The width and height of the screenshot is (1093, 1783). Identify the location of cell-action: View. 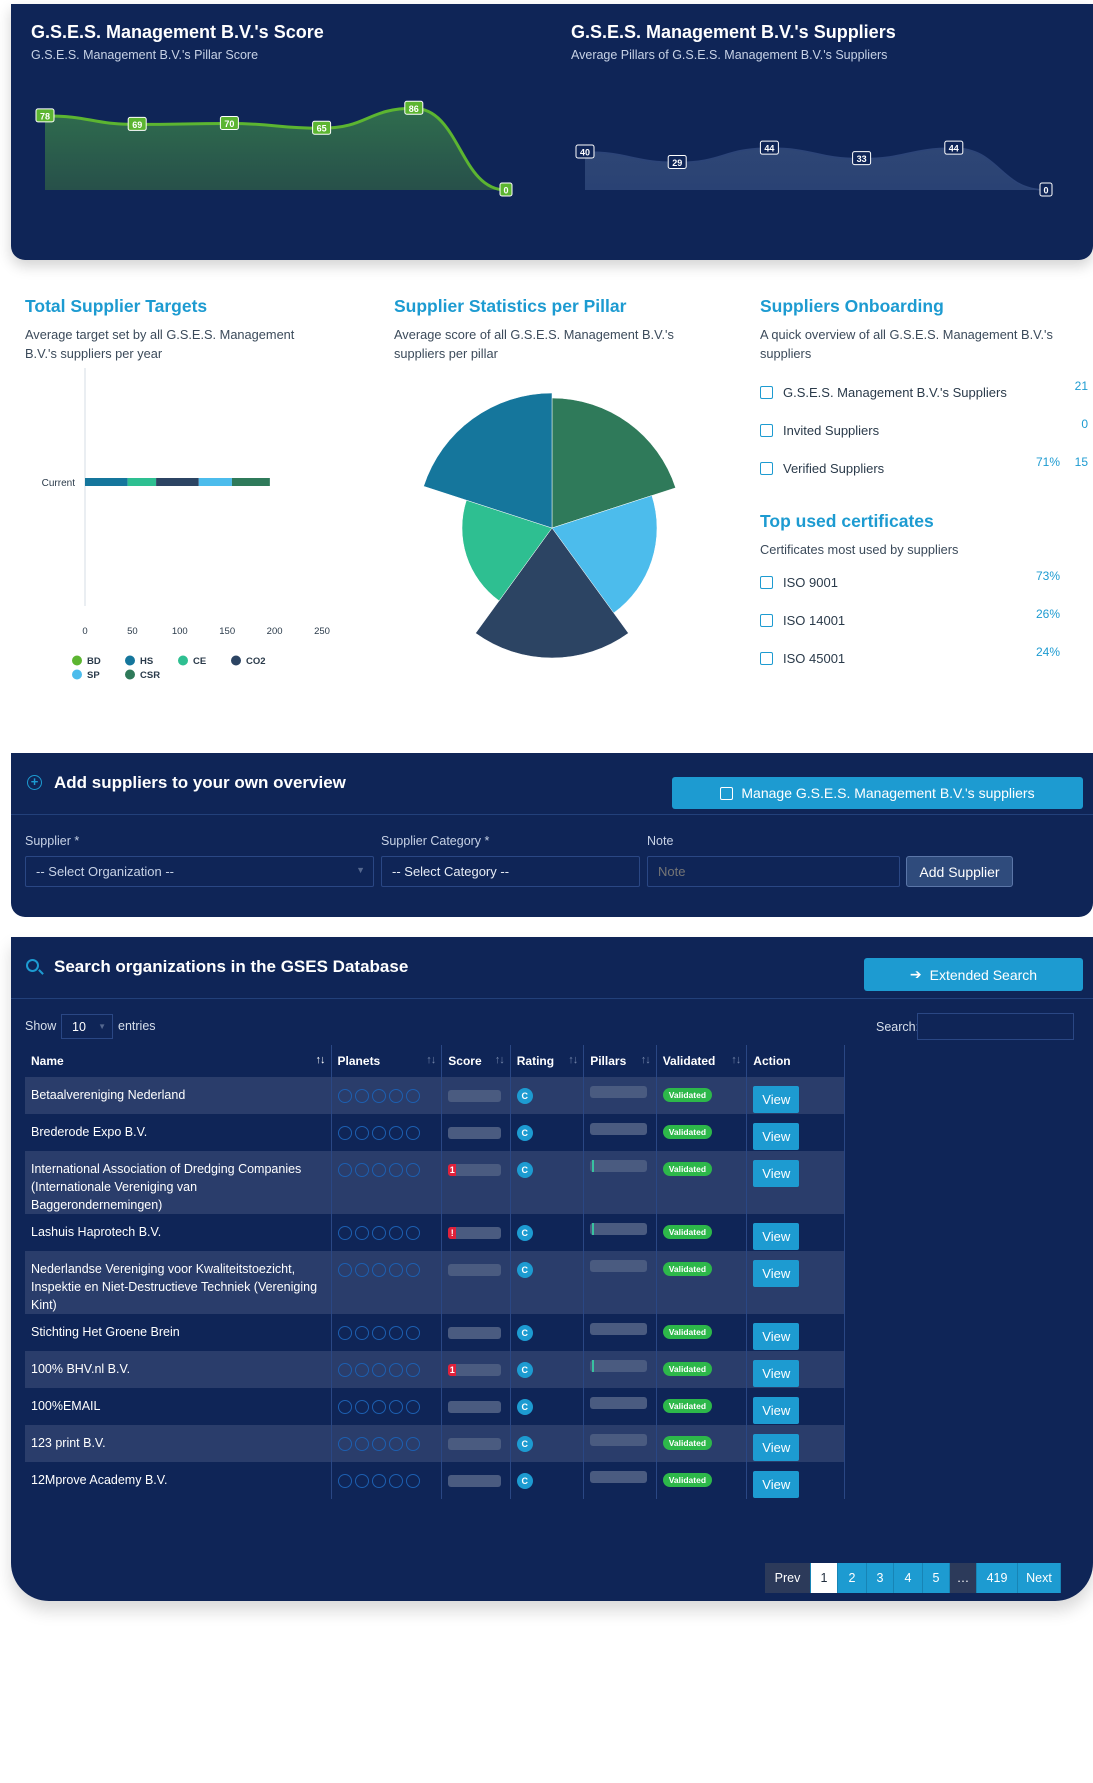
(795, 1369).